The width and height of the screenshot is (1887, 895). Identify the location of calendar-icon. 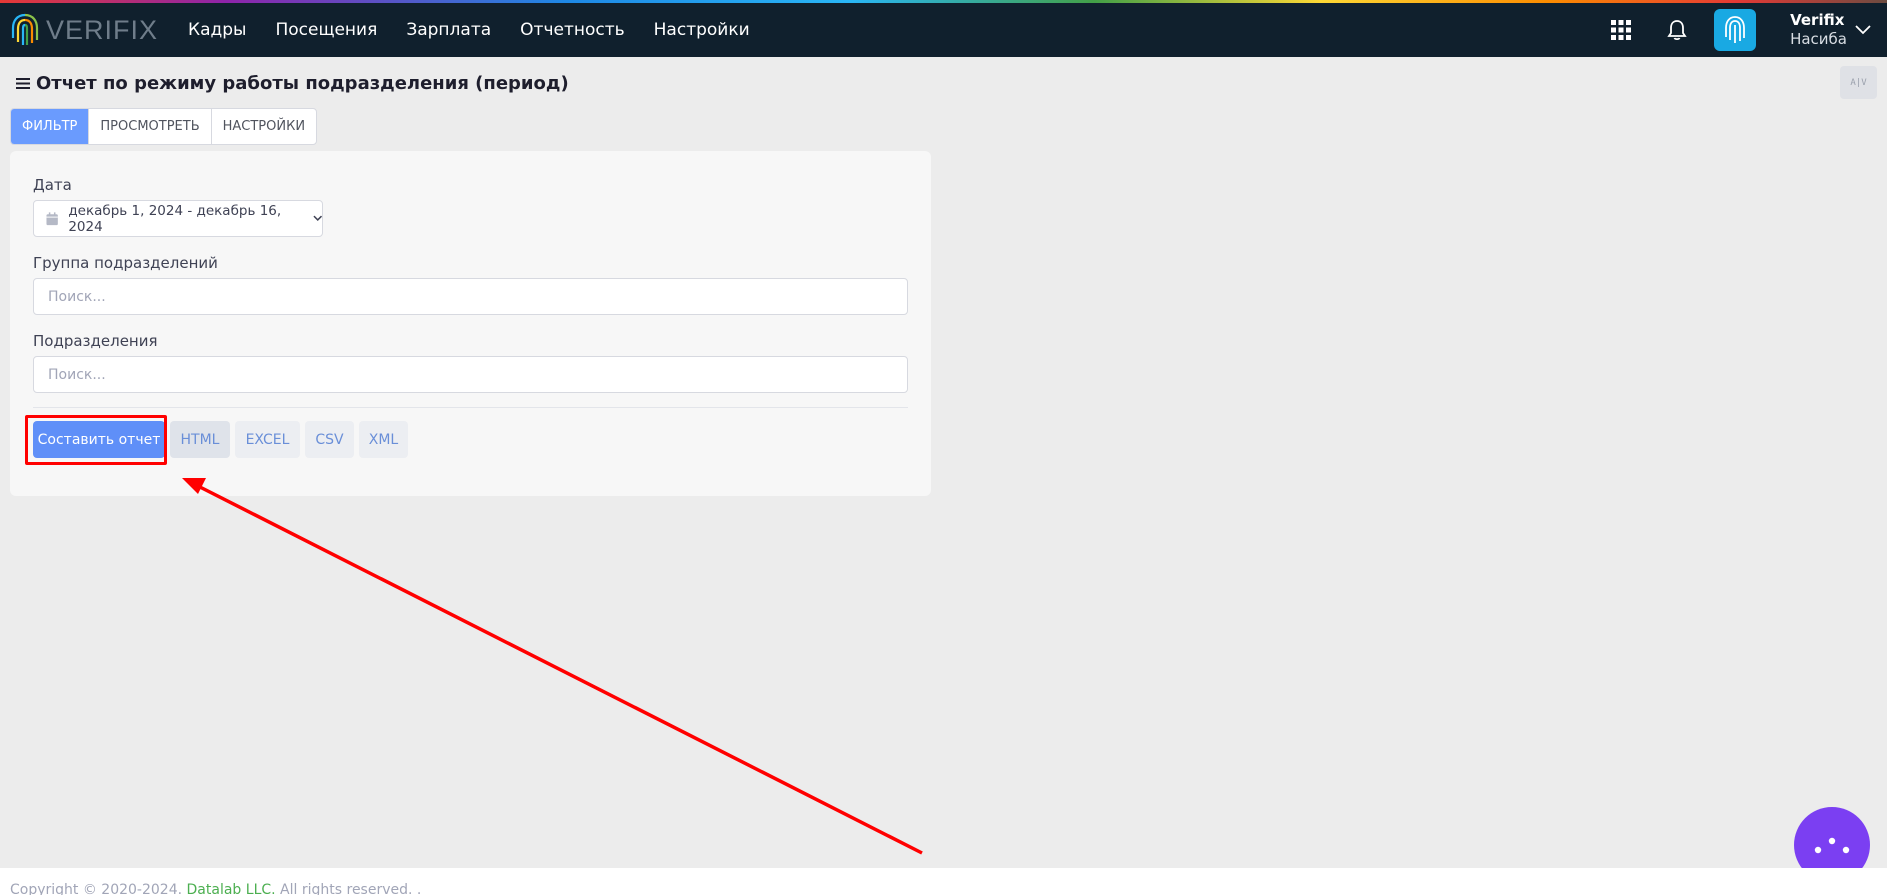
(52, 218).